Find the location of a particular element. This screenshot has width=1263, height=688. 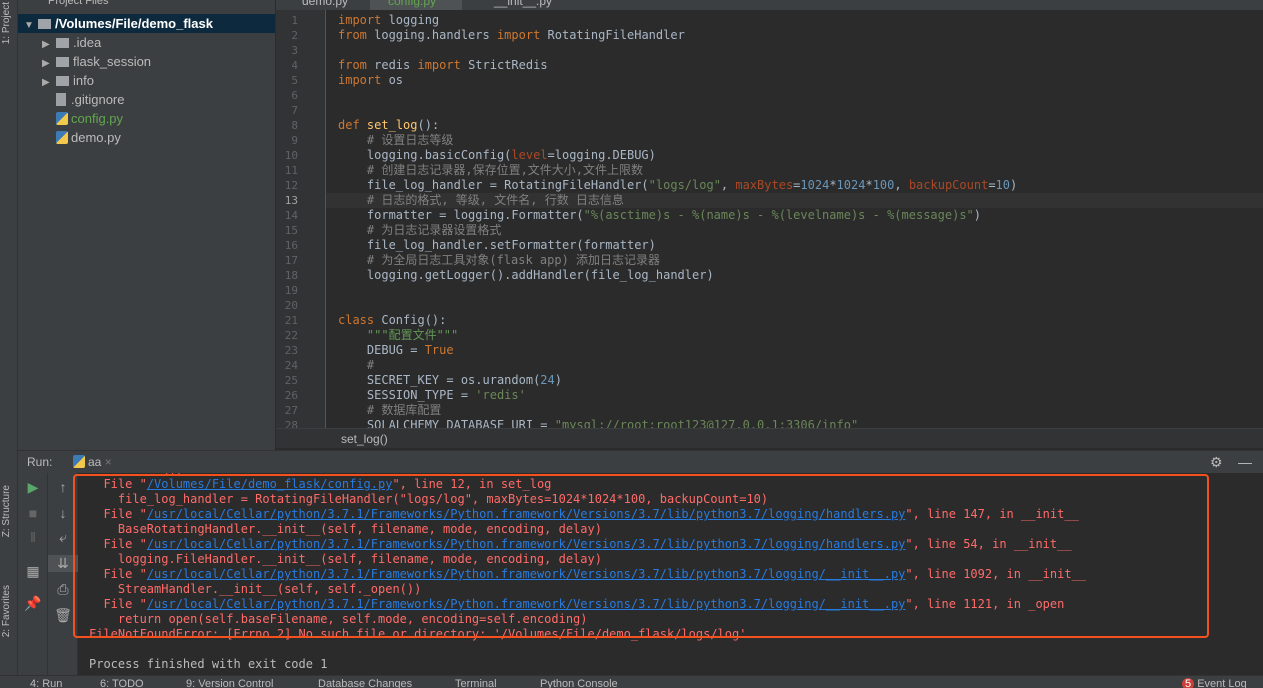

tree-item: ▶ flask_session is located at coordinates (146, 61).